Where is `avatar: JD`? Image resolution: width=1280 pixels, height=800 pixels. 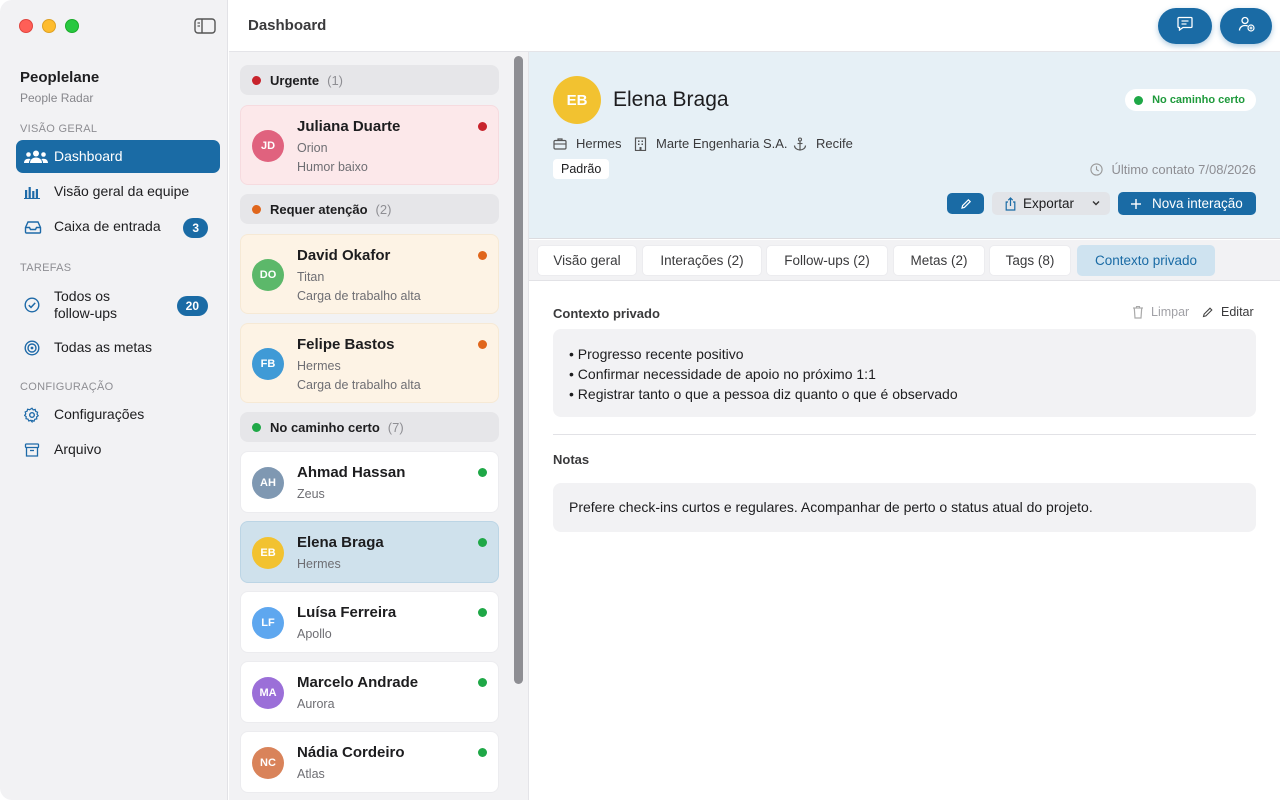 avatar: JD is located at coordinates (268, 146).